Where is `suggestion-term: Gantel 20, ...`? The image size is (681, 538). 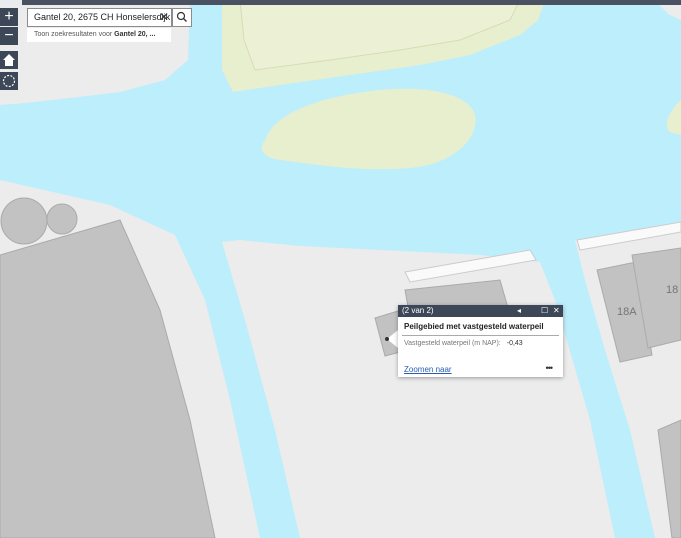 suggestion-term: Gantel 20, ... is located at coordinates (135, 34).